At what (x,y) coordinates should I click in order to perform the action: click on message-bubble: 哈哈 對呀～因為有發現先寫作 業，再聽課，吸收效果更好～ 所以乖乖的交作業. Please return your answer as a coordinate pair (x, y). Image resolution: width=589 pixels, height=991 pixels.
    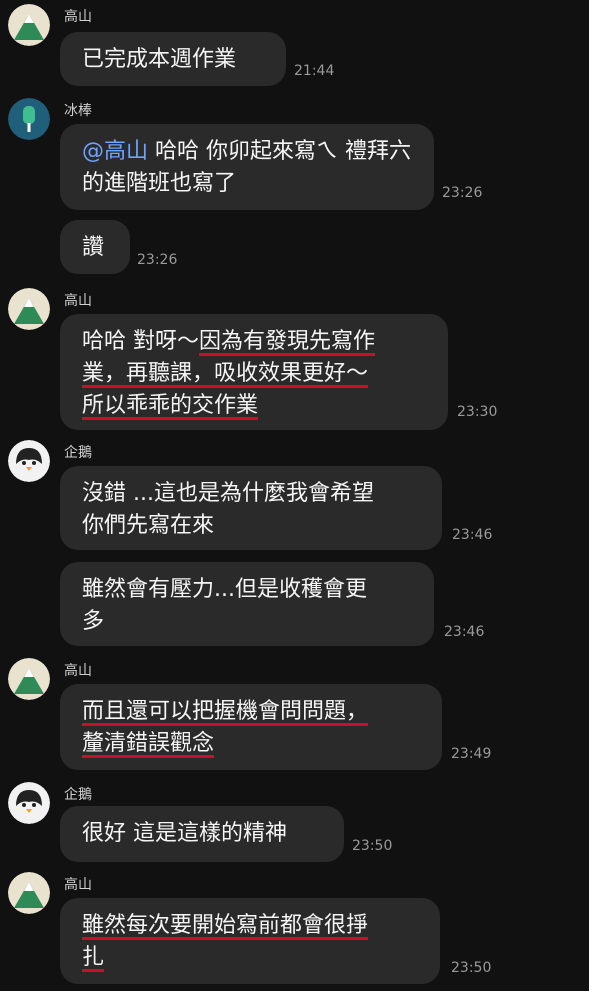
    Looking at the image, I should click on (254, 372).